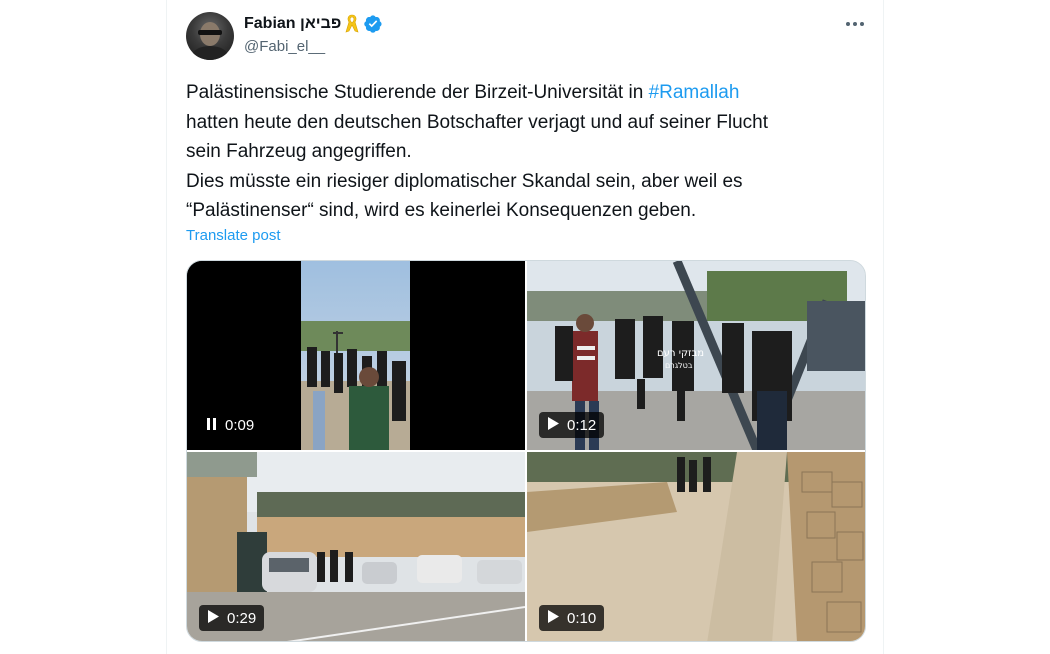  What do you see at coordinates (582, 618) in the screenshot?
I see `video-duration: 0:10` at bounding box center [582, 618].